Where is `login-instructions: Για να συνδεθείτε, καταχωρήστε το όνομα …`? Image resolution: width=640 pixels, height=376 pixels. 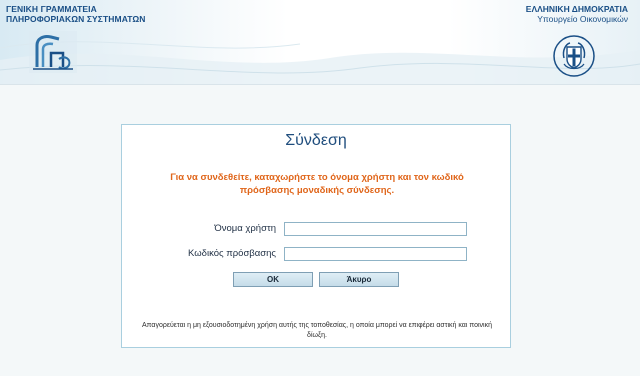 login-instructions: Για να συνδεθείτε, καταχωρήστε το όνομα … is located at coordinates (317, 184).